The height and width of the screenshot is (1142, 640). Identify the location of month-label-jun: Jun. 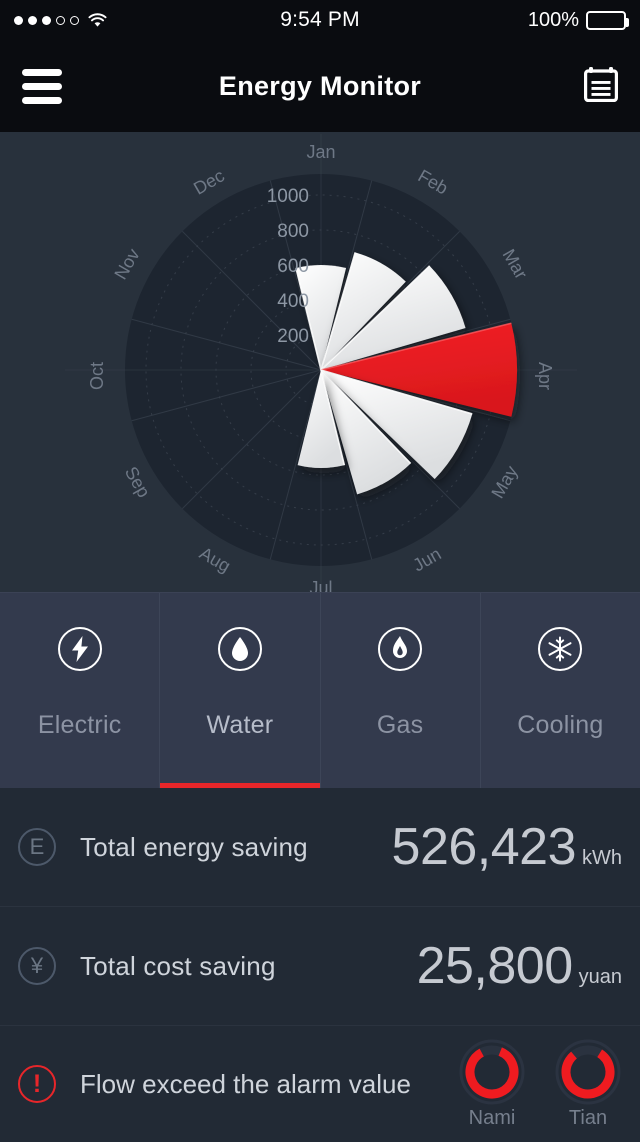
(426, 560).